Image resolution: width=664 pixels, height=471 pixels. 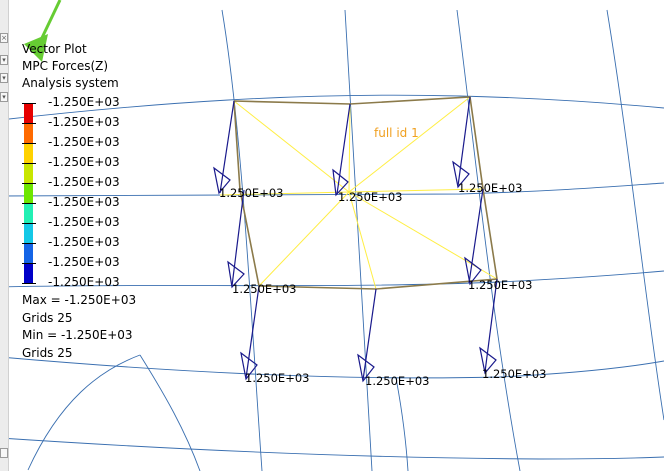 What do you see at coordinates (77, 335) in the screenshot?
I see `legend-min: Min = -1.250E+03` at bounding box center [77, 335].